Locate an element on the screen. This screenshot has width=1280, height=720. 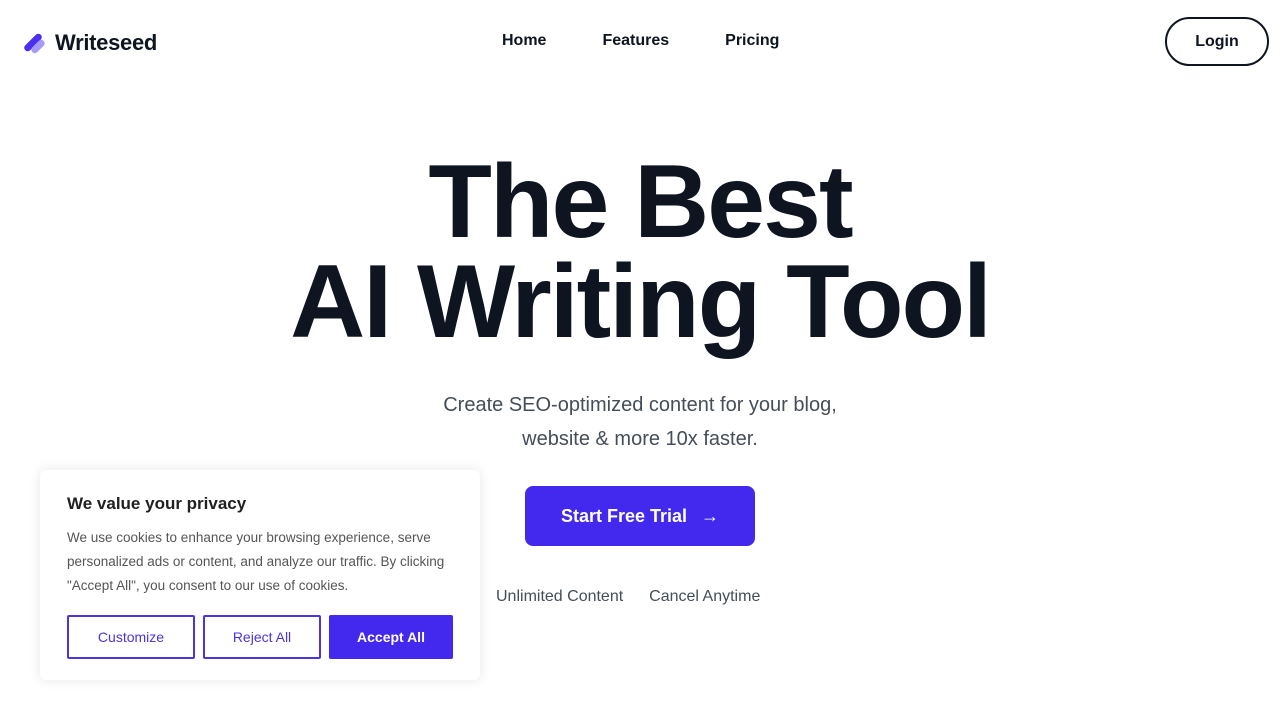
cookie-reject-all-button: Reject All is located at coordinates (262, 637).